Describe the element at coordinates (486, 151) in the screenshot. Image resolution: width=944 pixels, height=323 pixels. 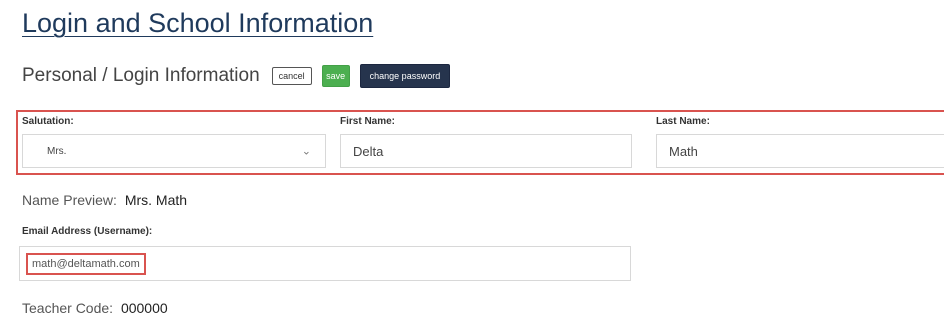
I see `first-name-input: Delta` at that location.